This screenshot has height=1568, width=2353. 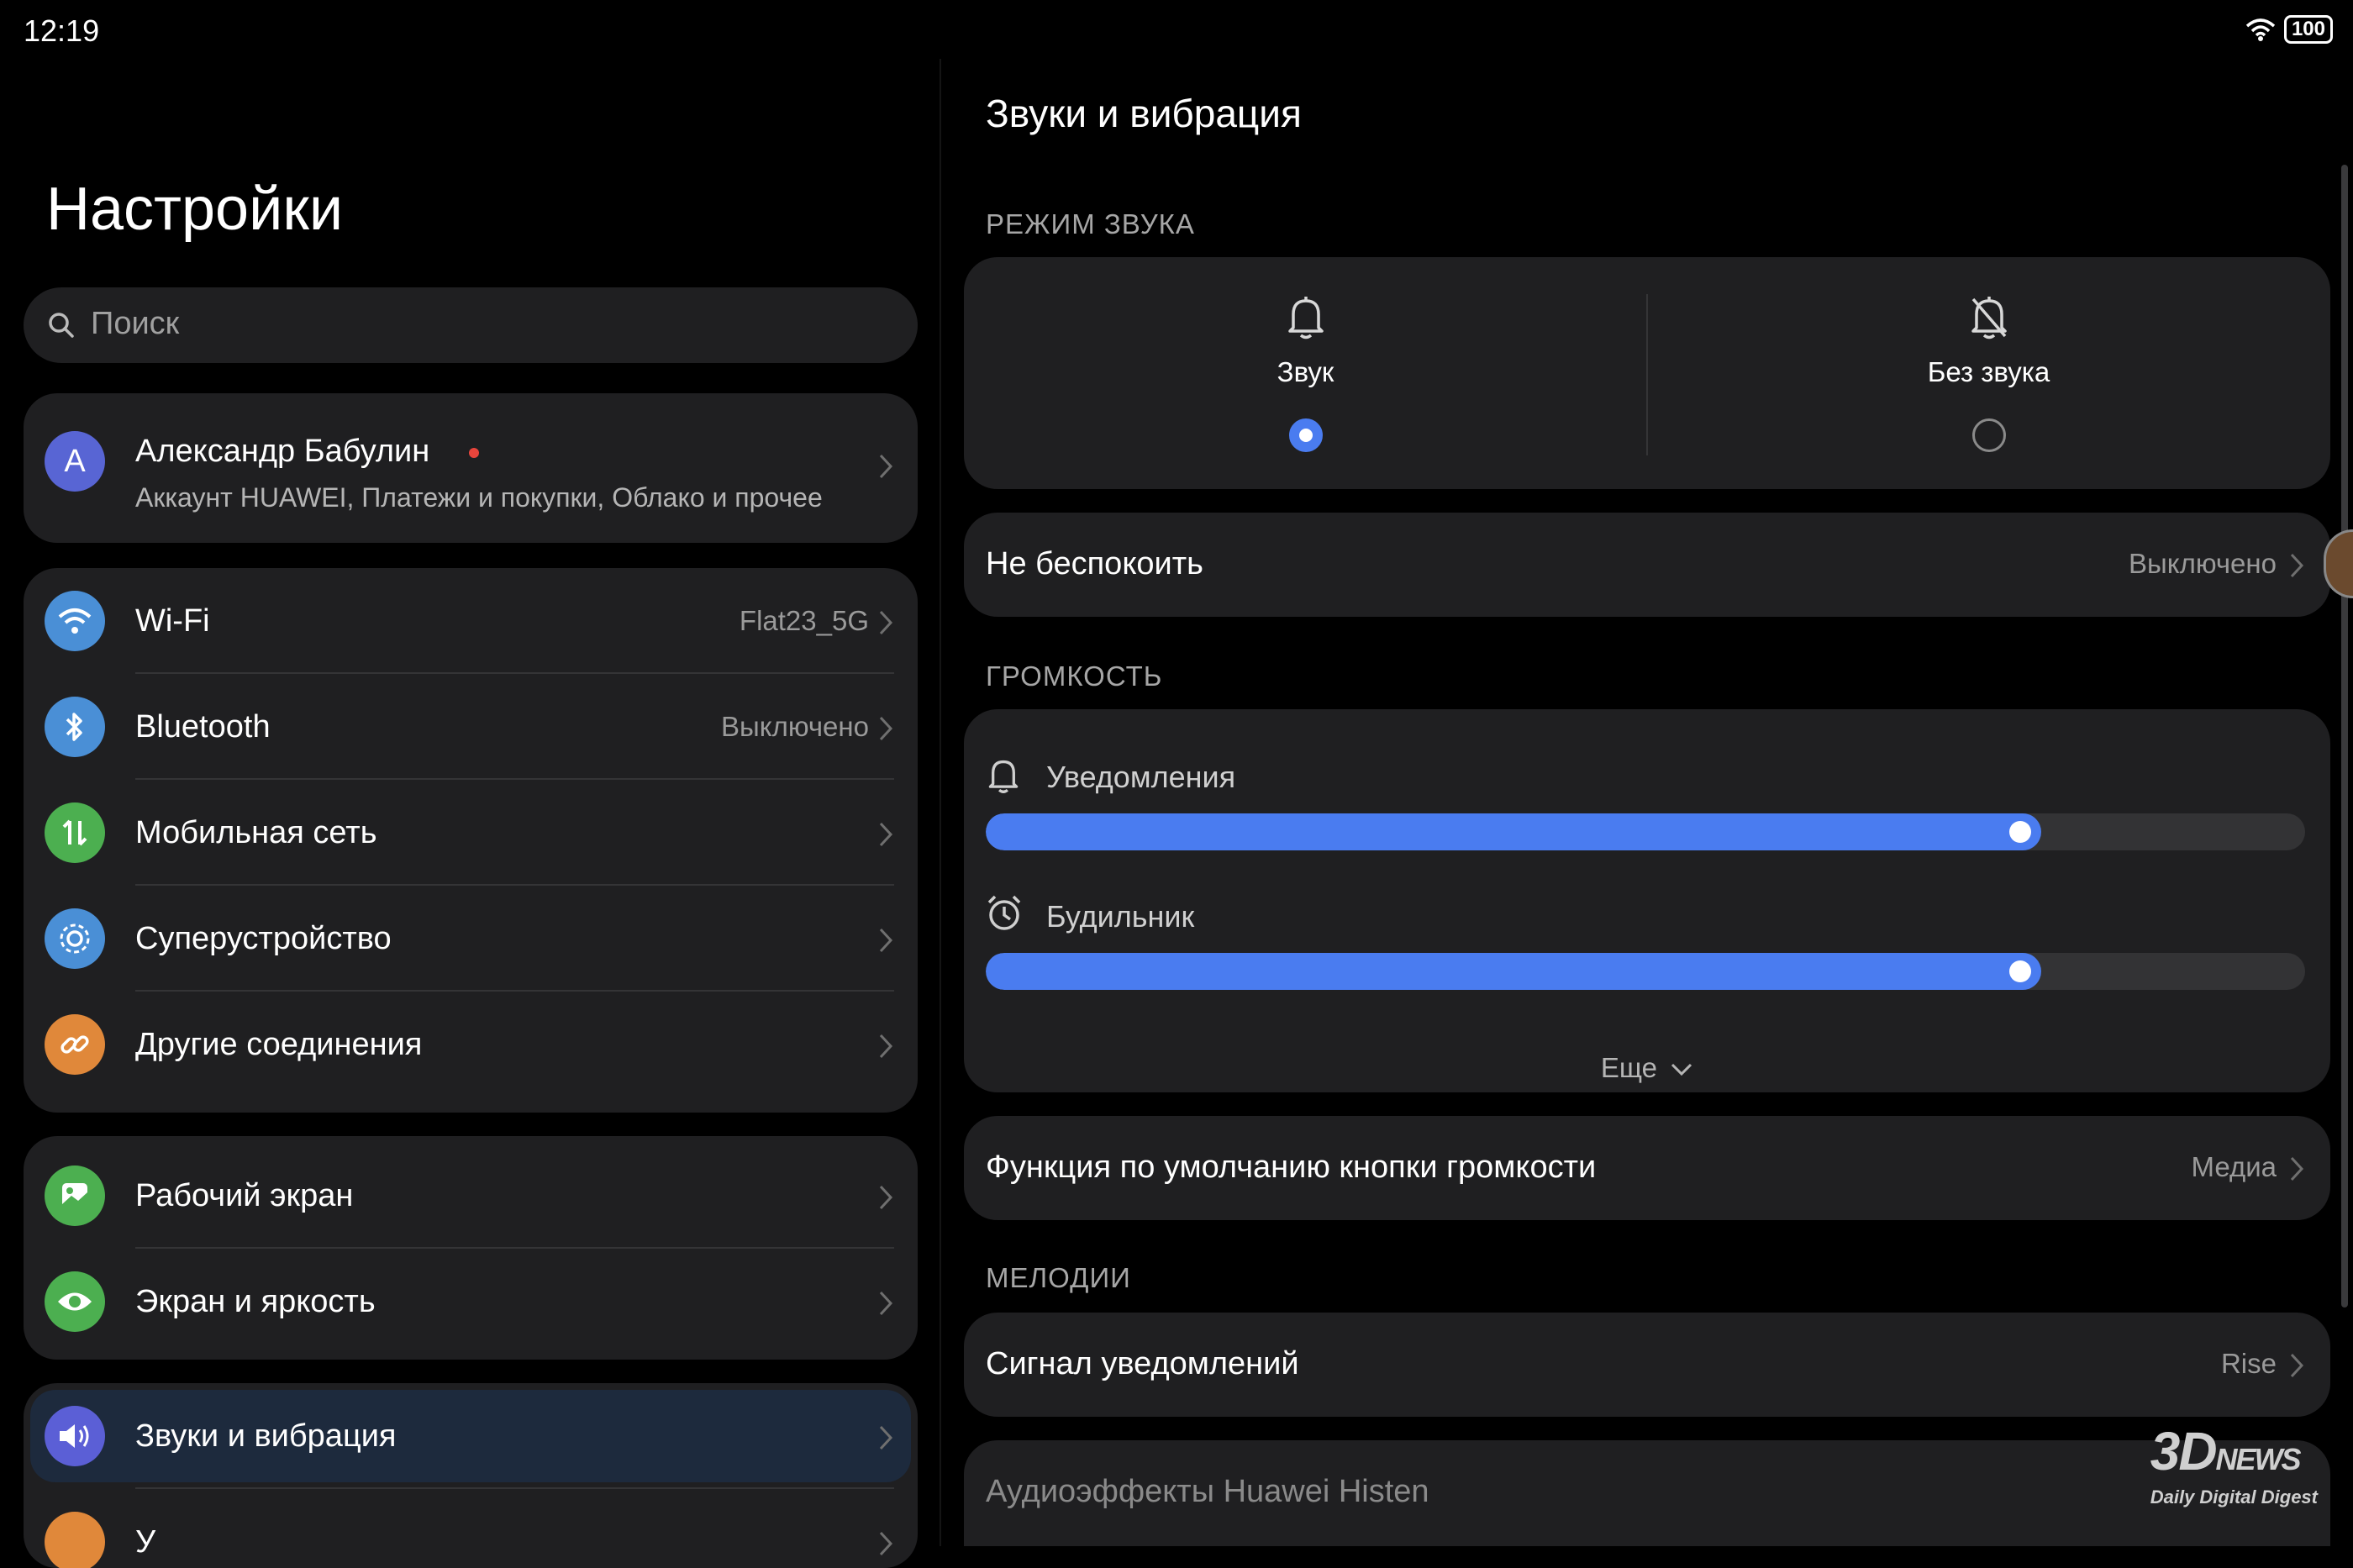 I want to click on super-device-icon, so click(x=75, y=938).